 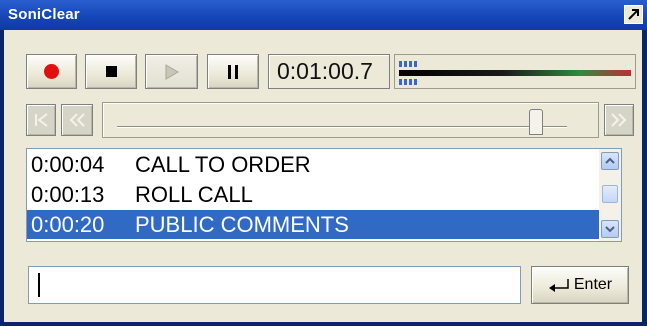 I want to click on window-title: SoniClear, so click(x=44, y=14).